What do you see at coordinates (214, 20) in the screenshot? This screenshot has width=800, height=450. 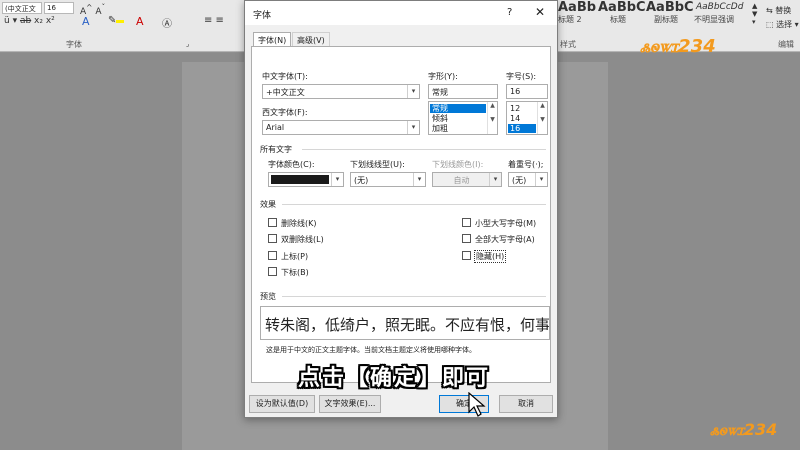 I see `align-icons: ≡ ≡` at bounding box center [214, 20].